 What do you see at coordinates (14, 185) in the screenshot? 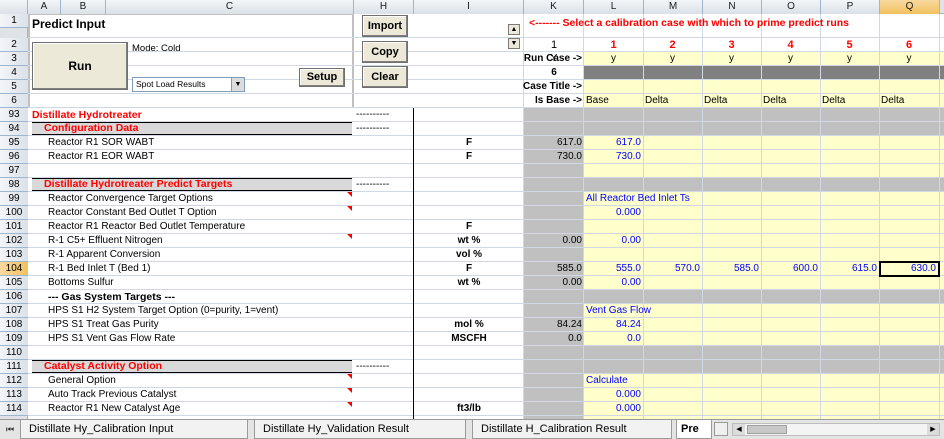
I see `row-header-98: 98` at bounding box center [14, 185].